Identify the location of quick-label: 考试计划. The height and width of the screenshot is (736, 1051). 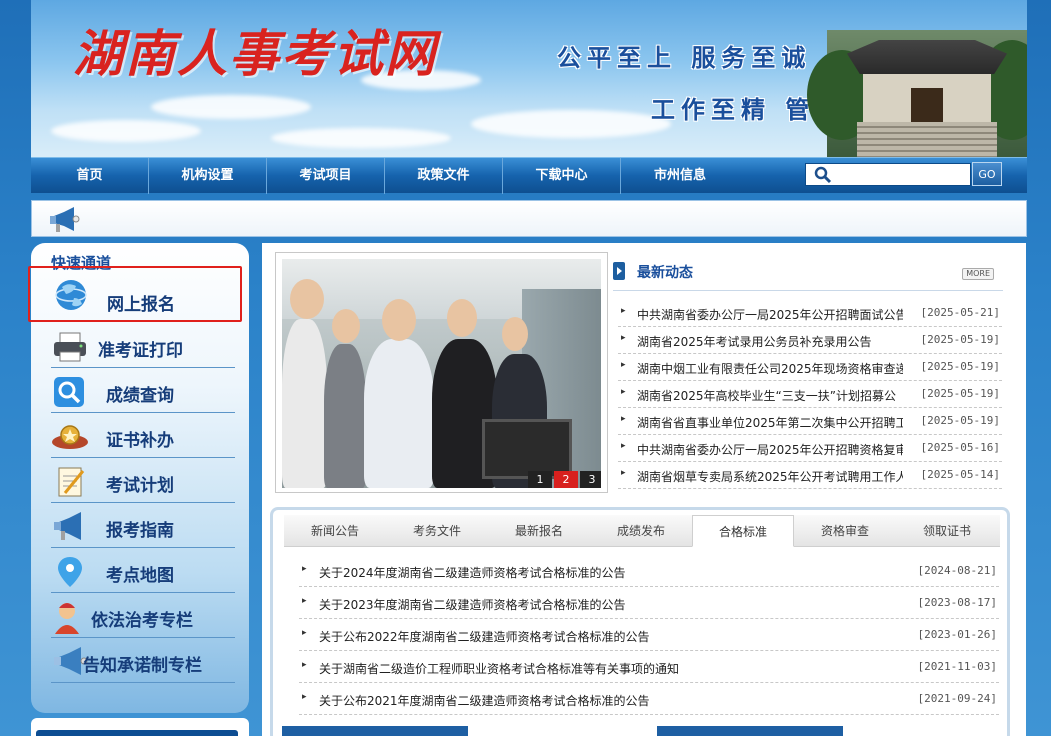
(140, 486).